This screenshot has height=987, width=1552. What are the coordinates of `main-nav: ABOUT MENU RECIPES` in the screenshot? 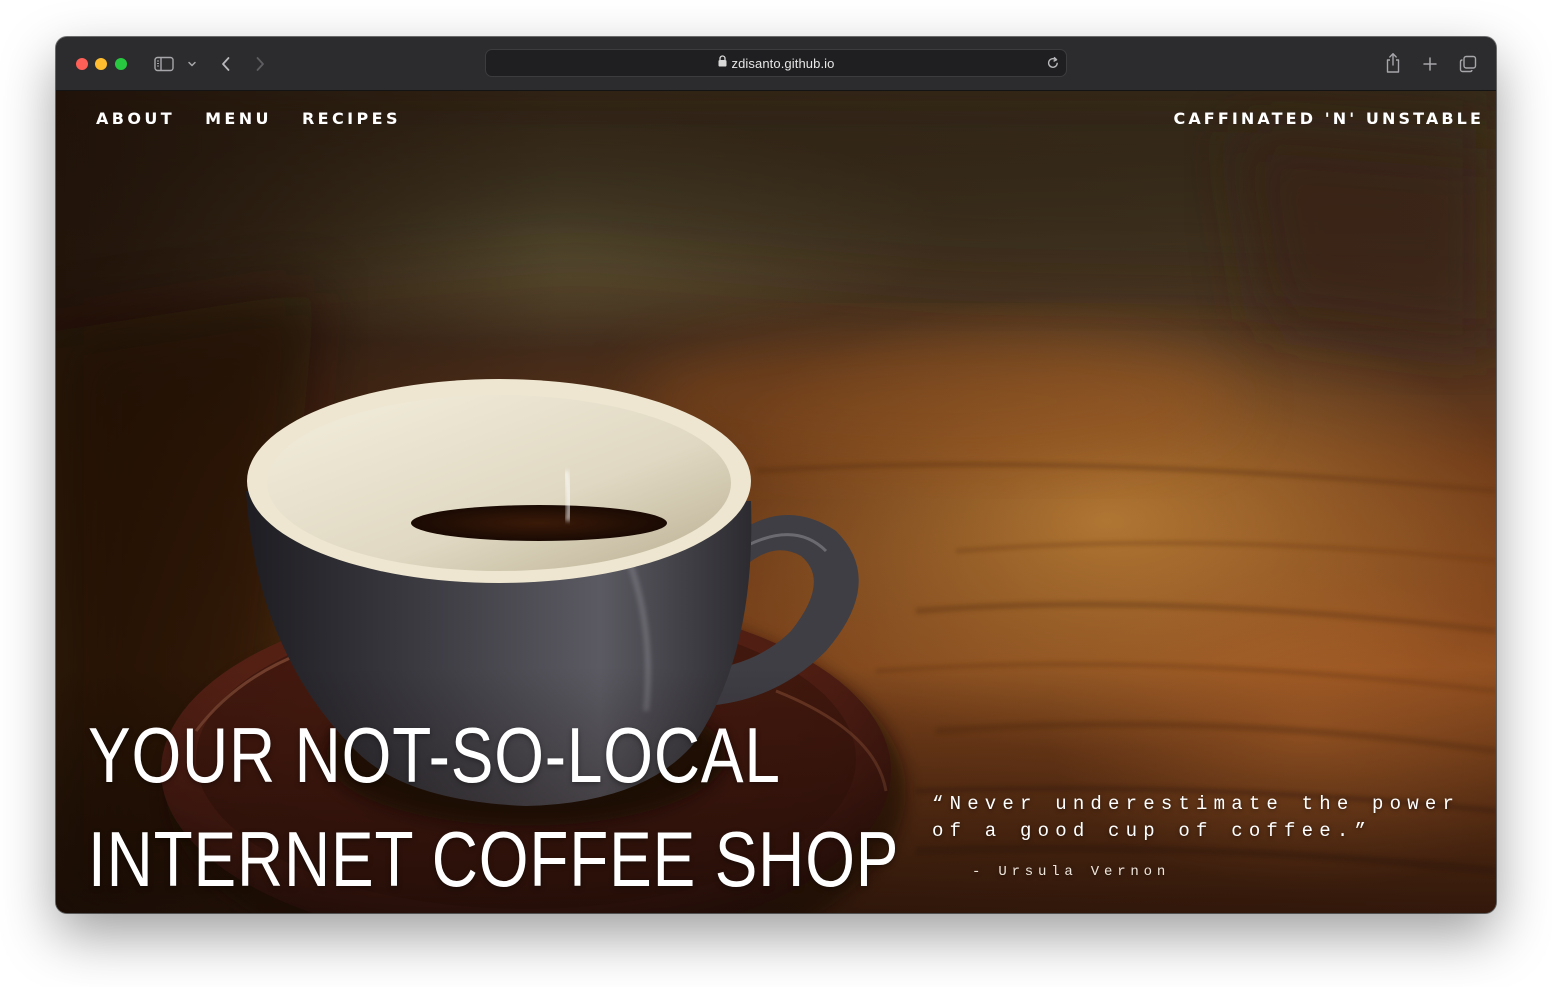 It's located at (248, 118).